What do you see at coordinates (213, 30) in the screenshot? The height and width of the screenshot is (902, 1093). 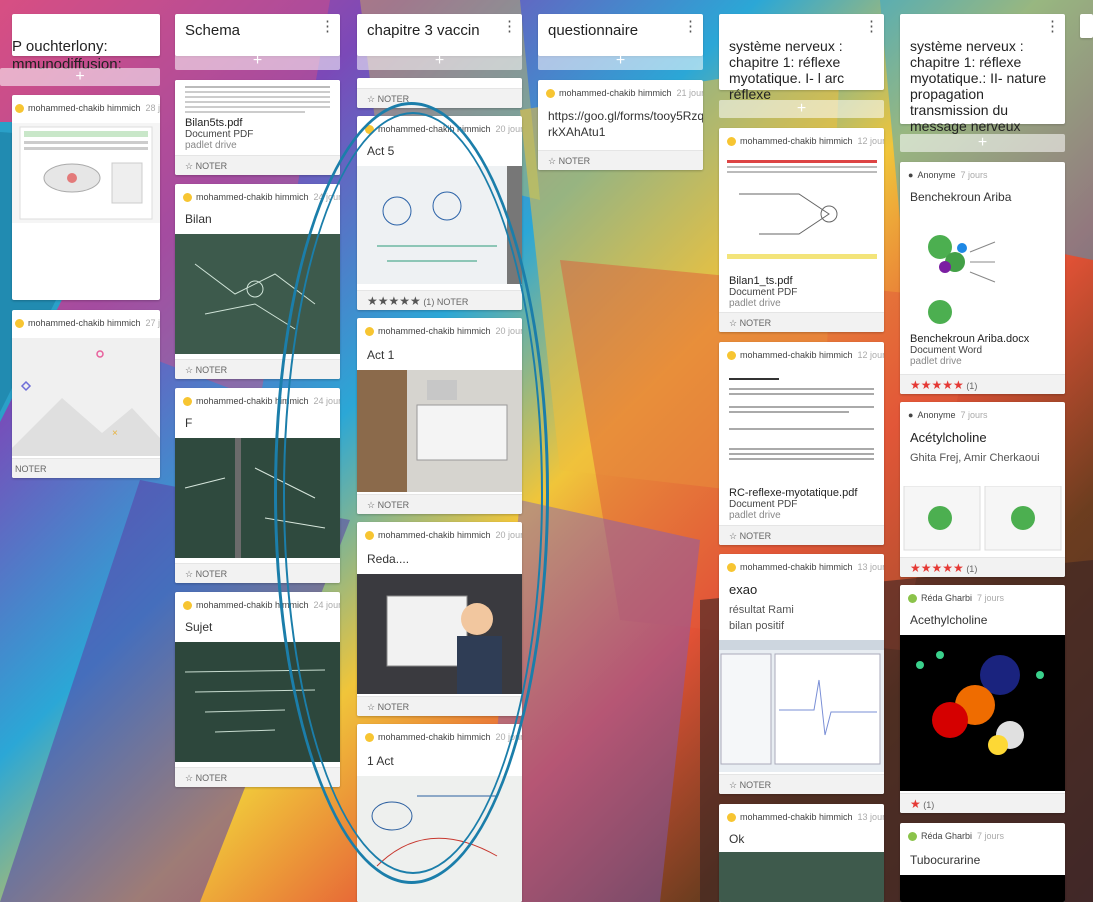 I see `column-title: Schema` at bounding box center [213, 30].